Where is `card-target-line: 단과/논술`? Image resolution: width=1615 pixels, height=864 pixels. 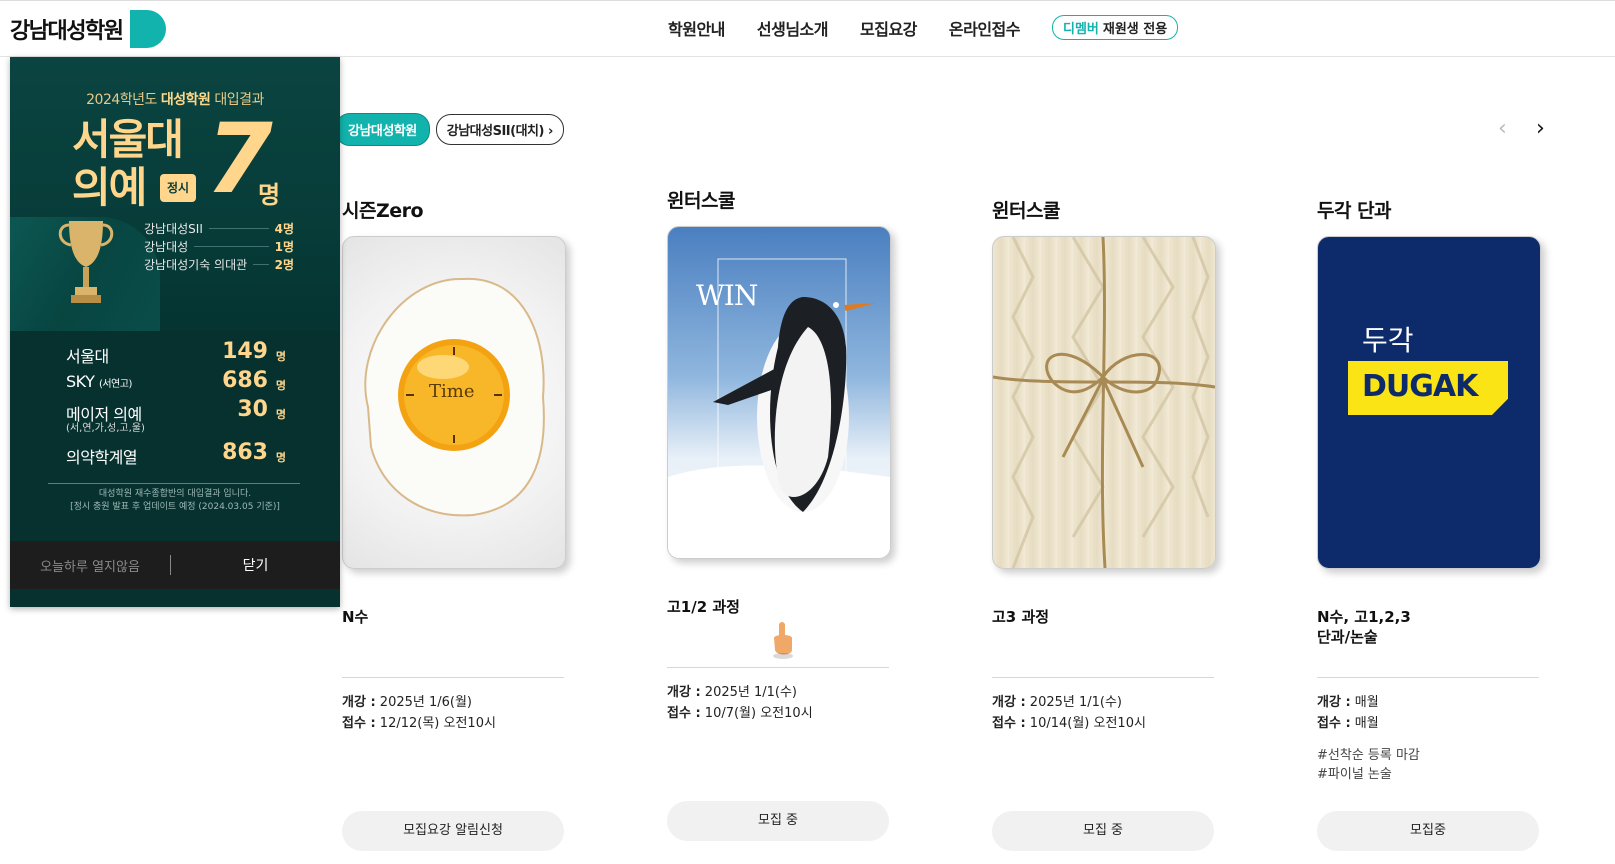
card-target-line: 단과/논술 is located at coordinates (1347, 637).